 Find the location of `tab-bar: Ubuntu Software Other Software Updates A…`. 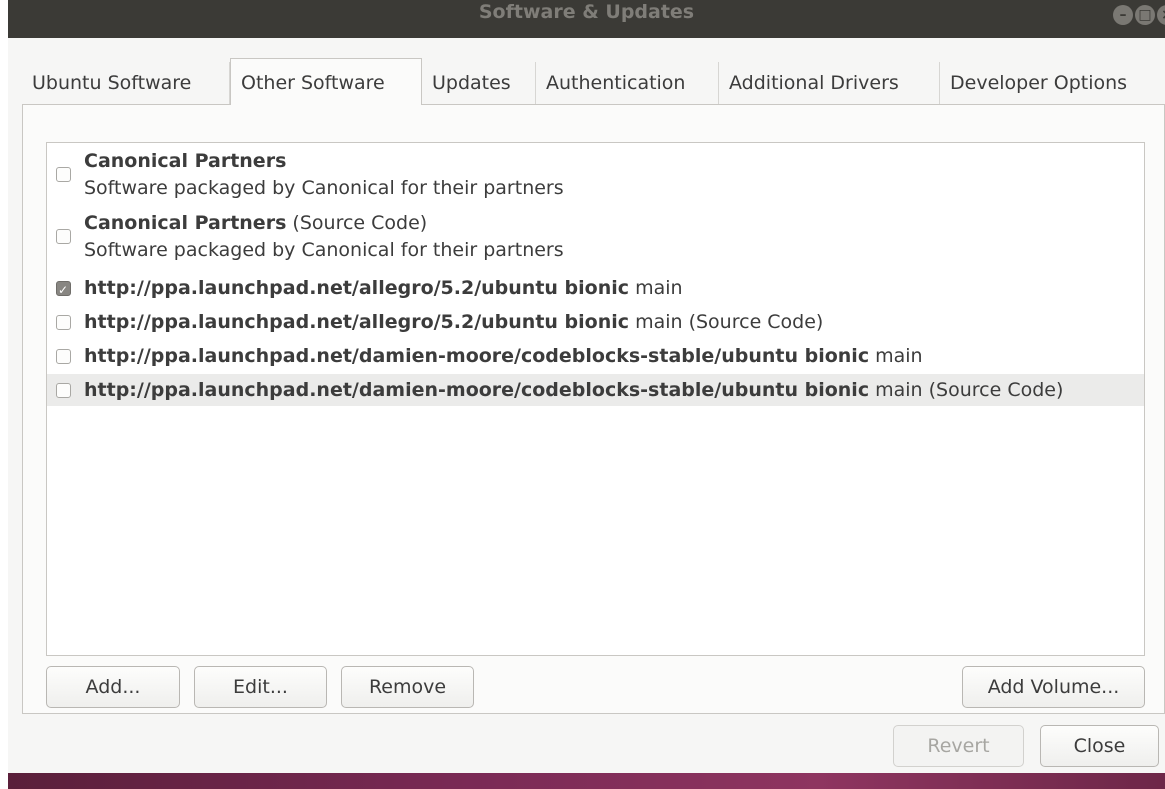

tab-bar: Ubuntu Software Other Software Updates A… is located at coordinates (593, 81).